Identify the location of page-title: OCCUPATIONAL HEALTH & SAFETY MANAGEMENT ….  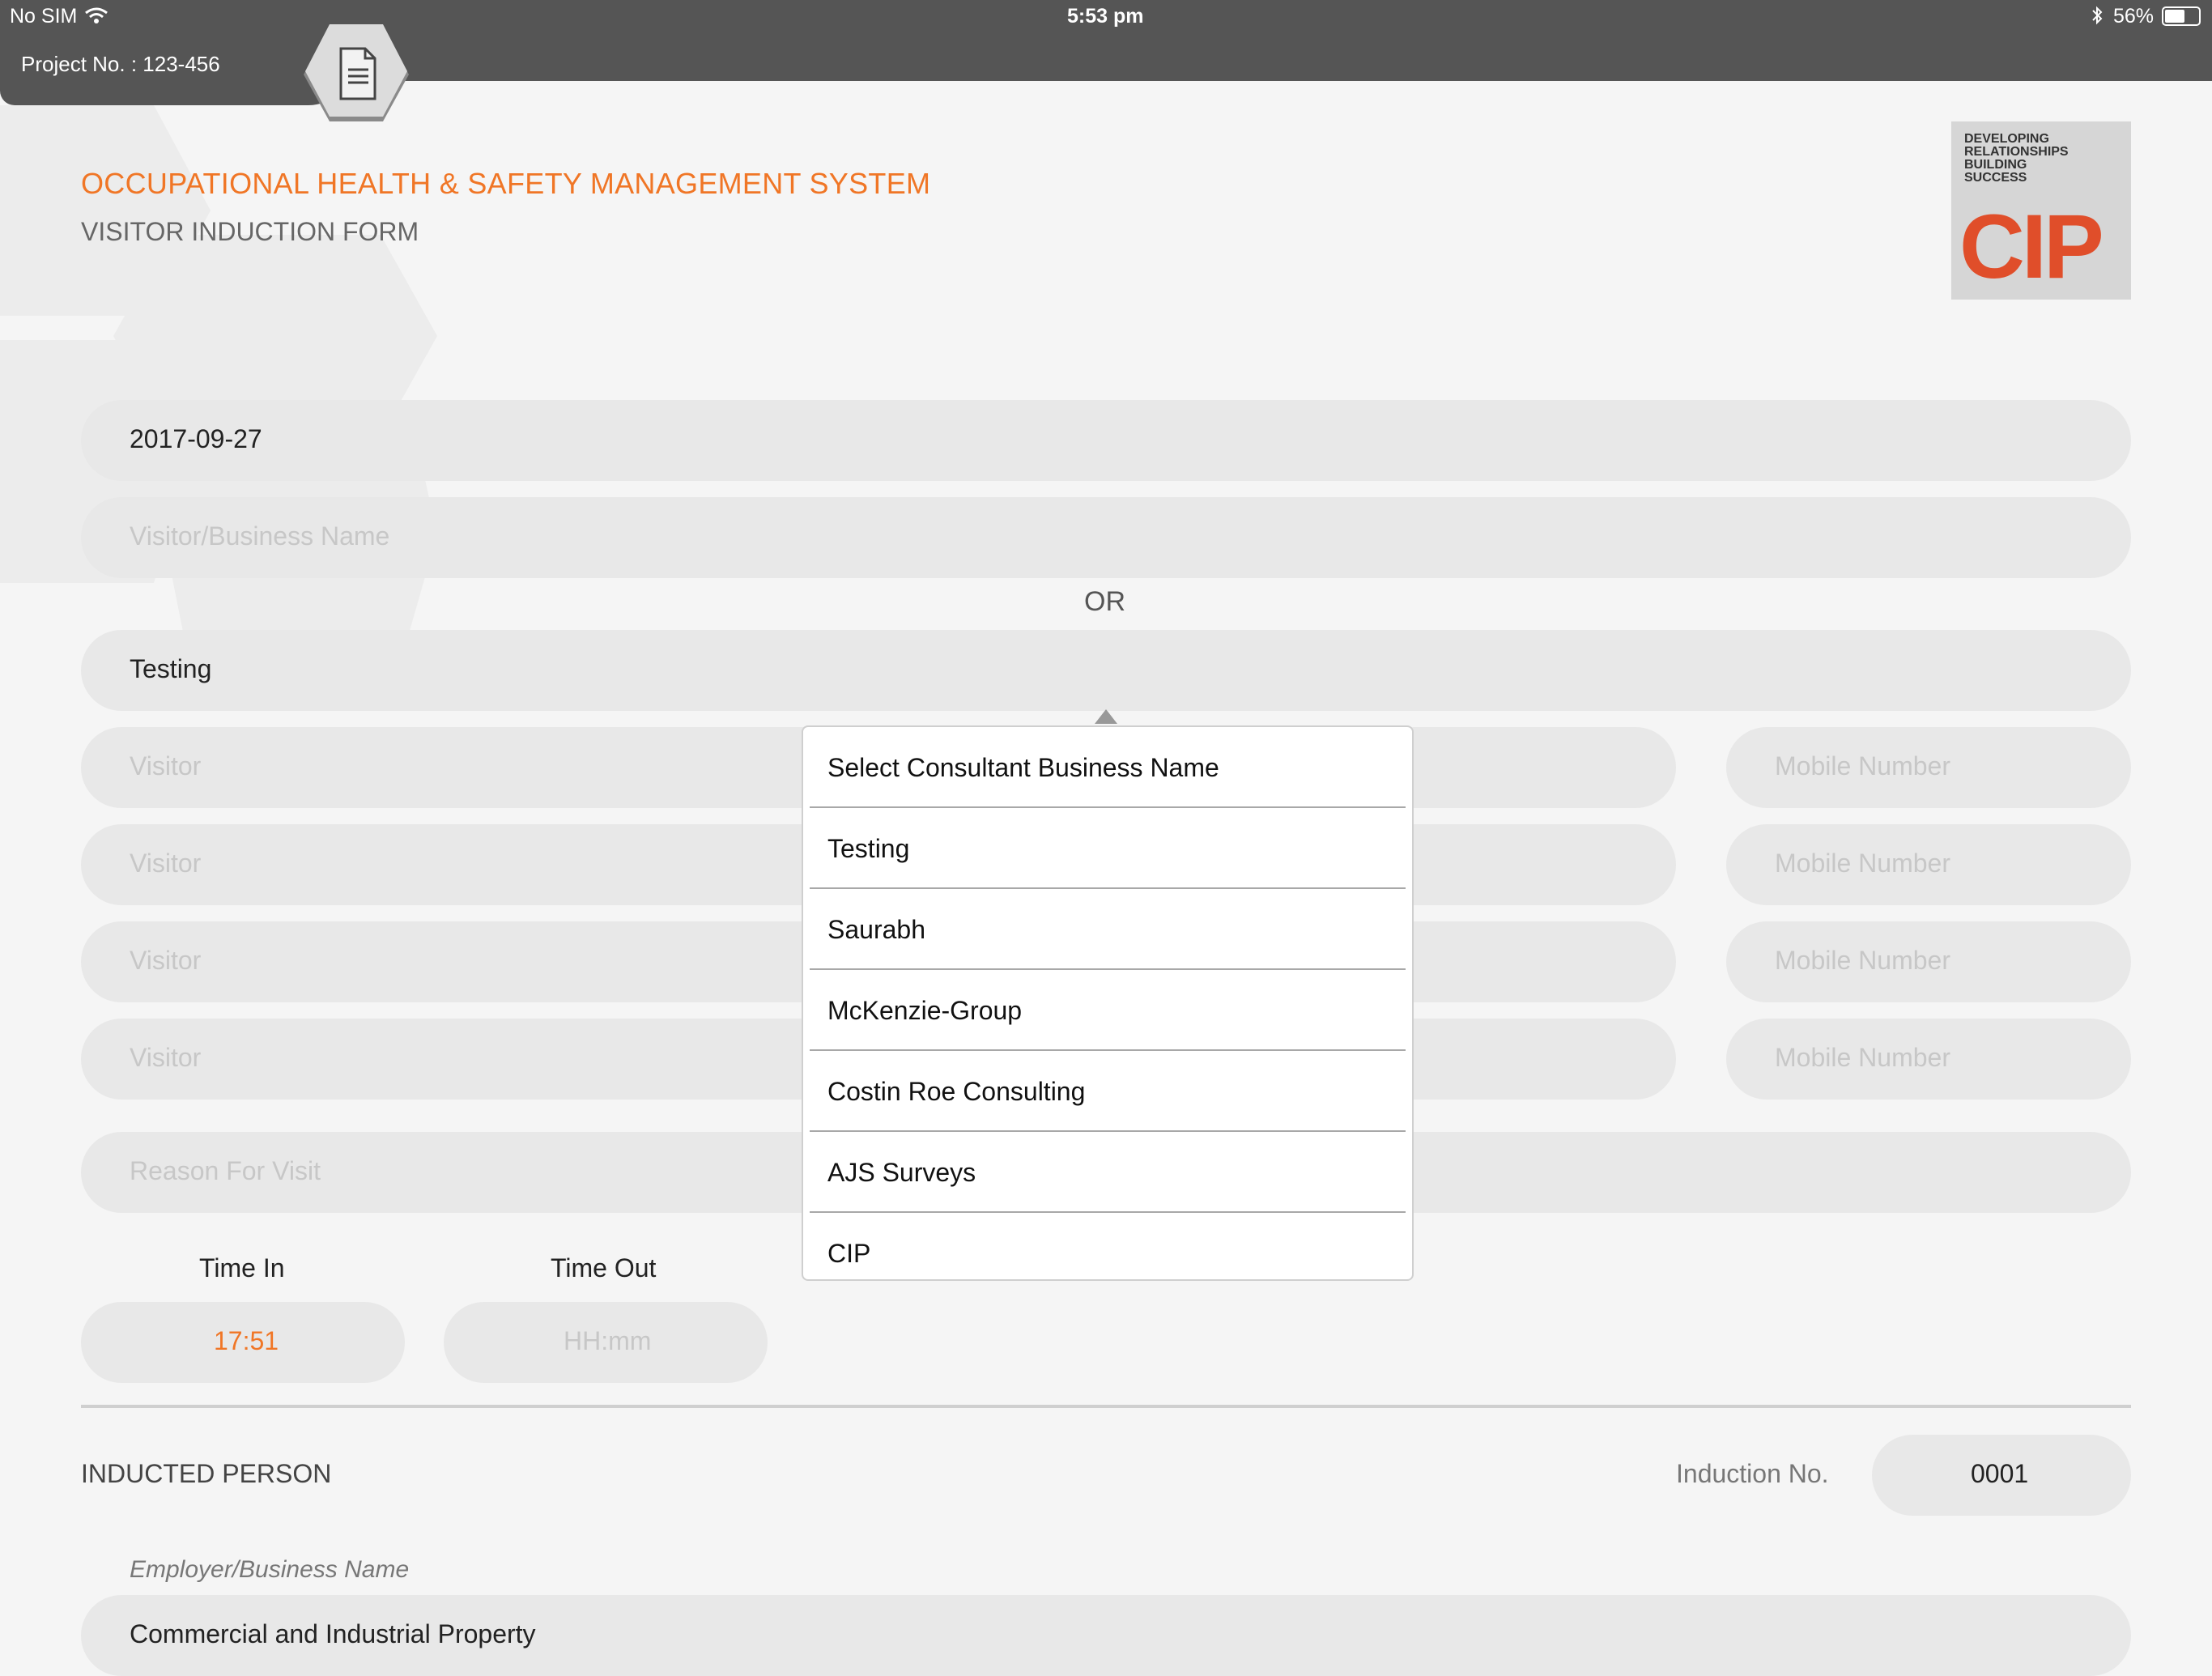
(506, 183).